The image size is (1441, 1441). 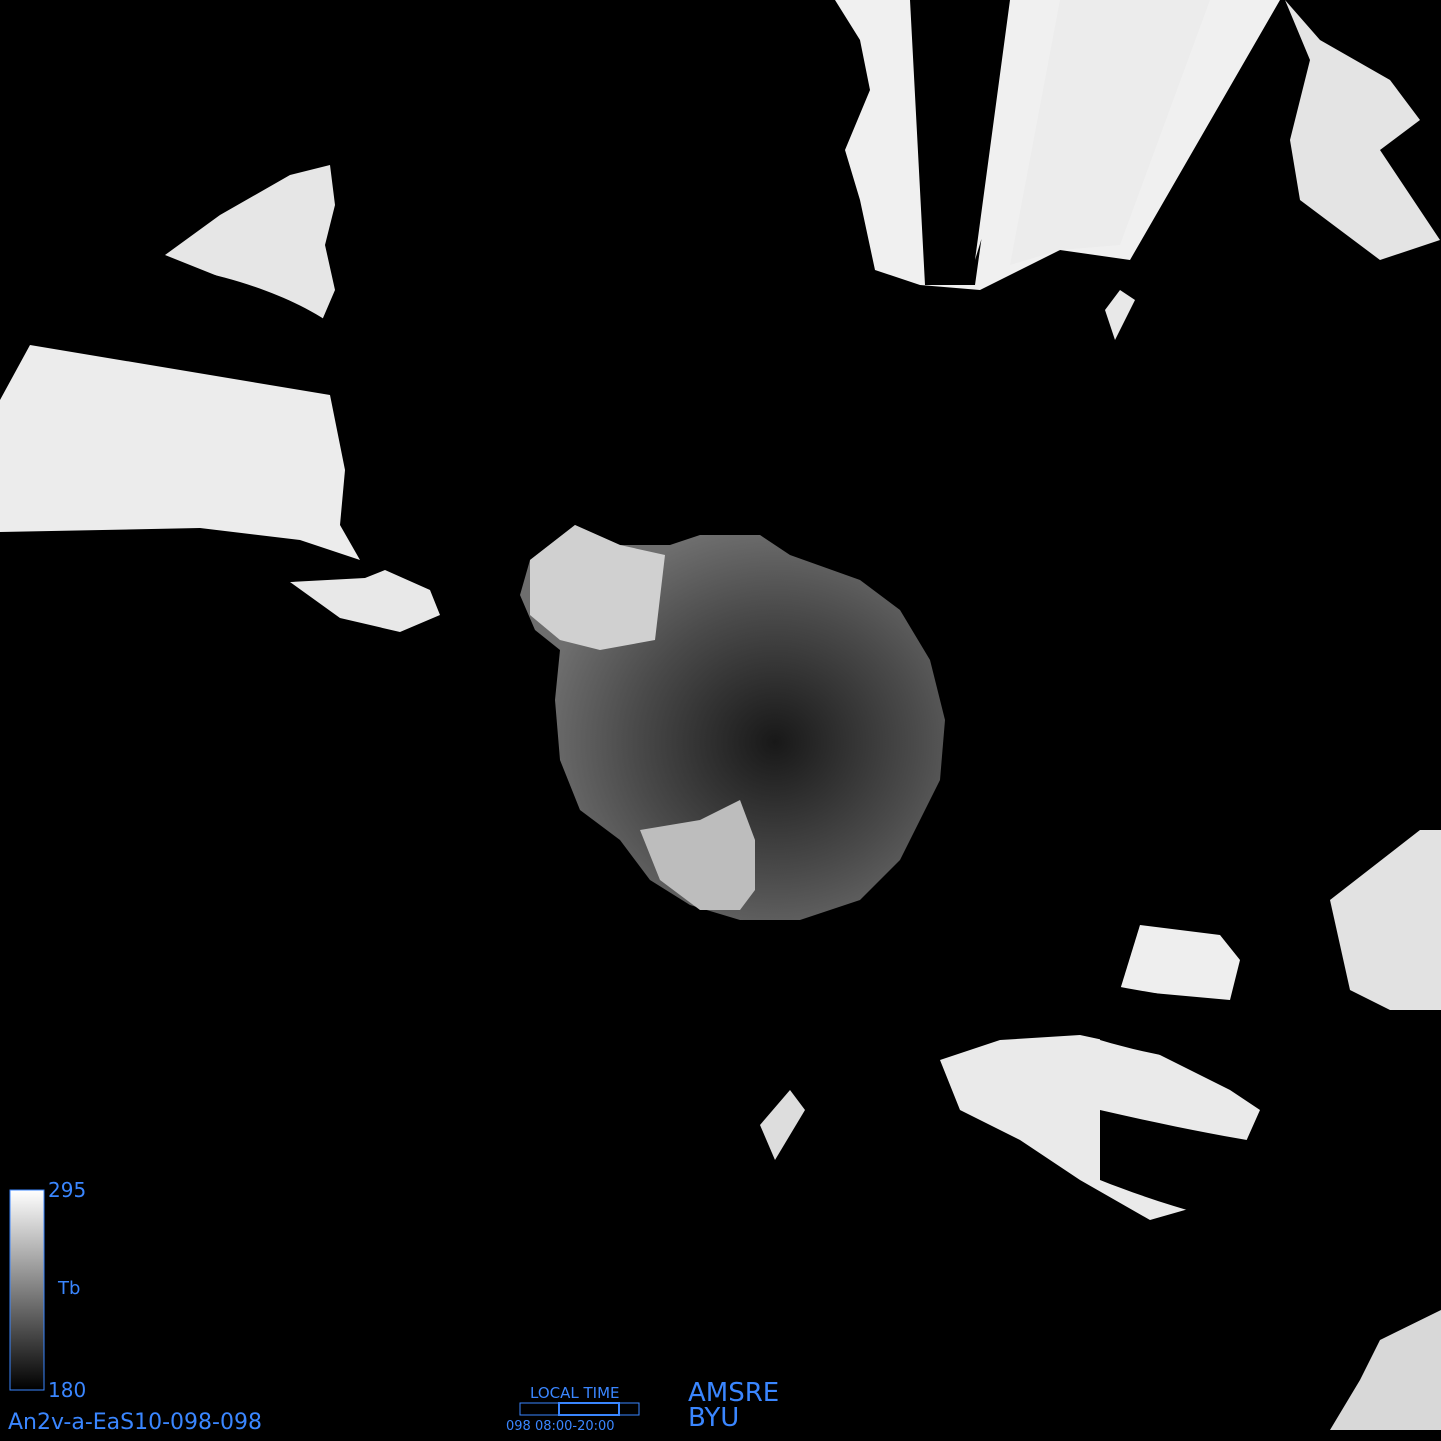 I want to click on colorbar, so click(x=27, y=1290).